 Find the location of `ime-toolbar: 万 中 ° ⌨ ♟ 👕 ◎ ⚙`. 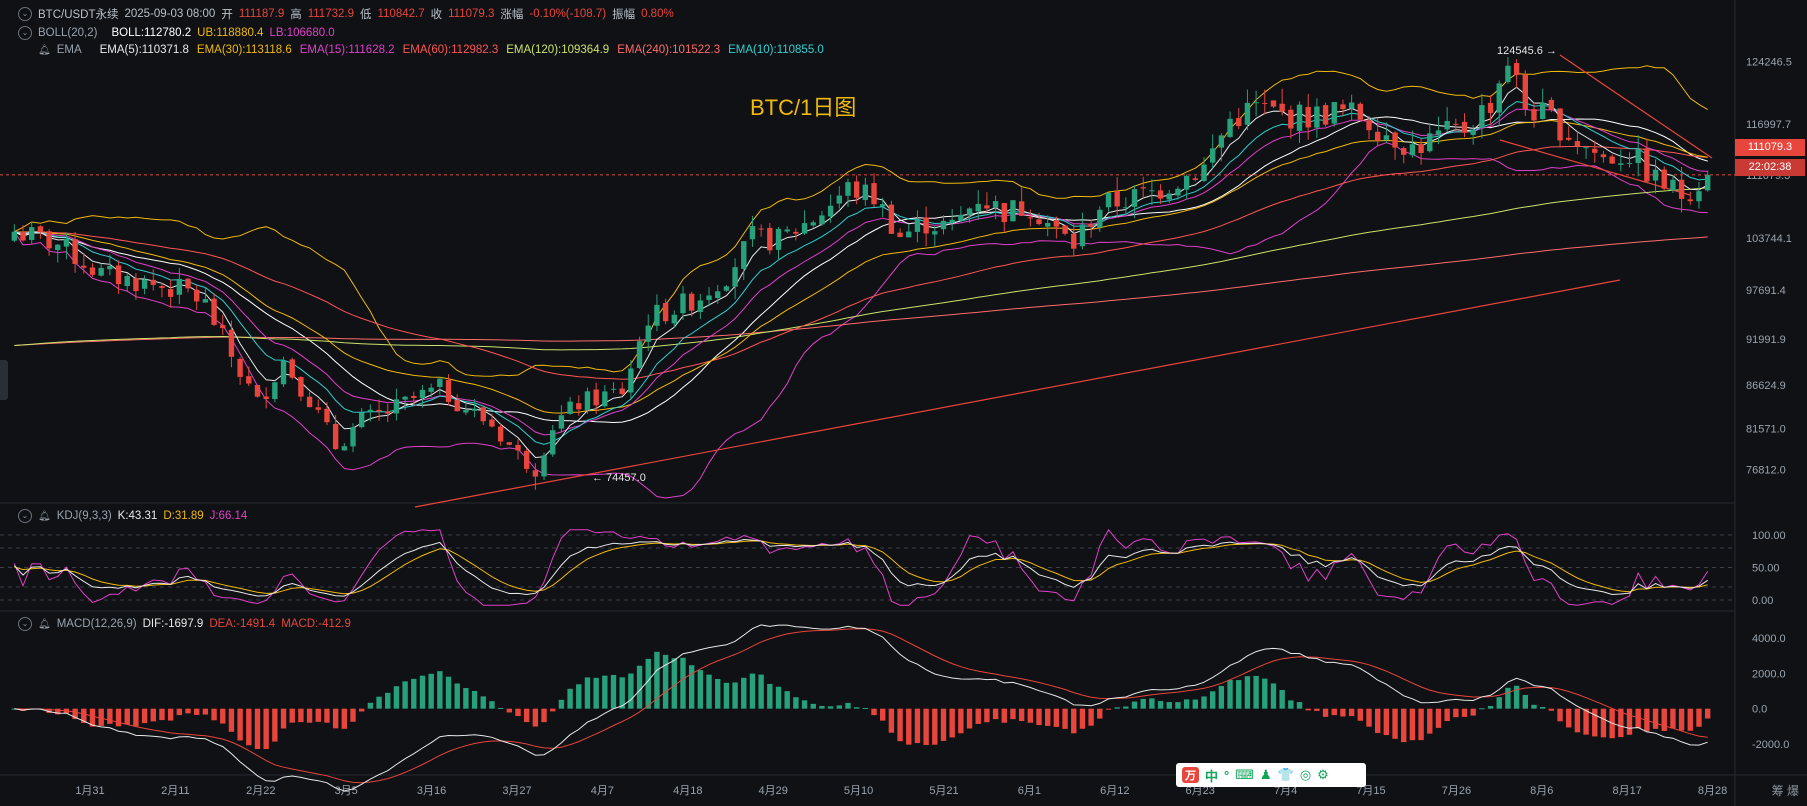

ime-toolbar: 万 中 ° ⌨ ♟ 👕 ◎ ⚙ is located at coordinates (1271, 775).